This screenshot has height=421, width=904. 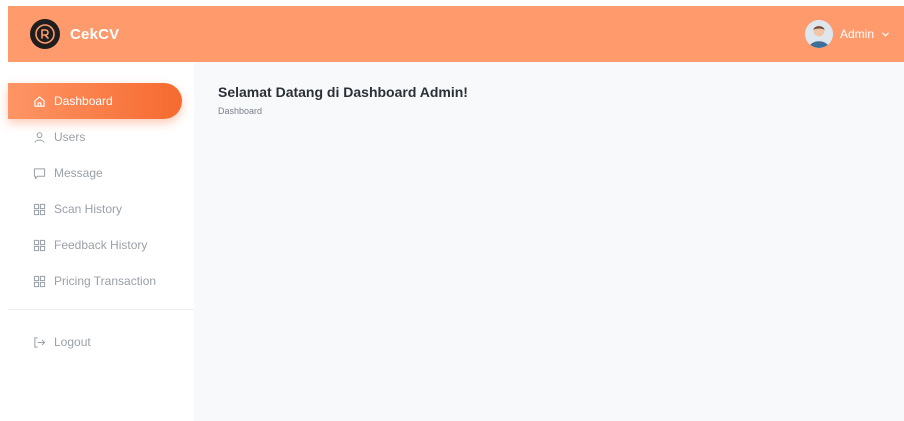 I want to click on sidebar-item-message: Message, so click(x=95, y=173).